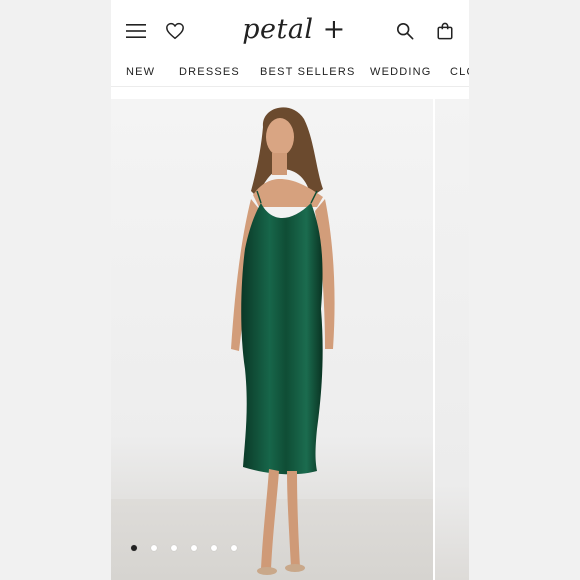  What do you see at coordinates (175, 31) in the screenshot?
I see `heart-icon` at bounding box center [175, 31].